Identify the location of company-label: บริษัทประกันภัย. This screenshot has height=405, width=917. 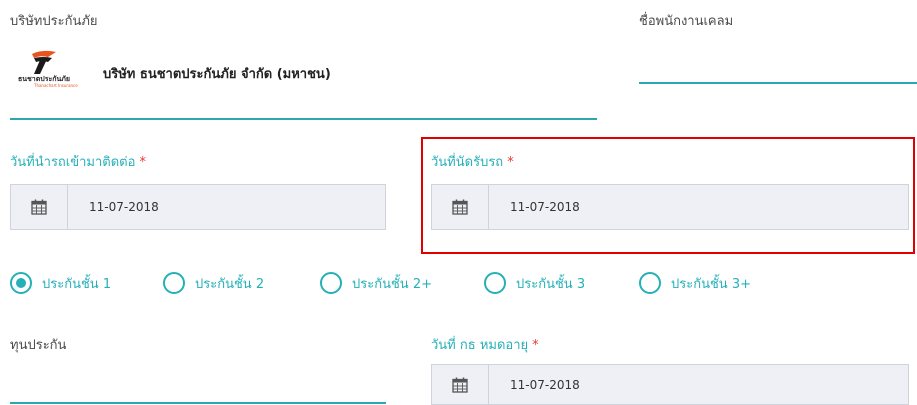
(54, 21).